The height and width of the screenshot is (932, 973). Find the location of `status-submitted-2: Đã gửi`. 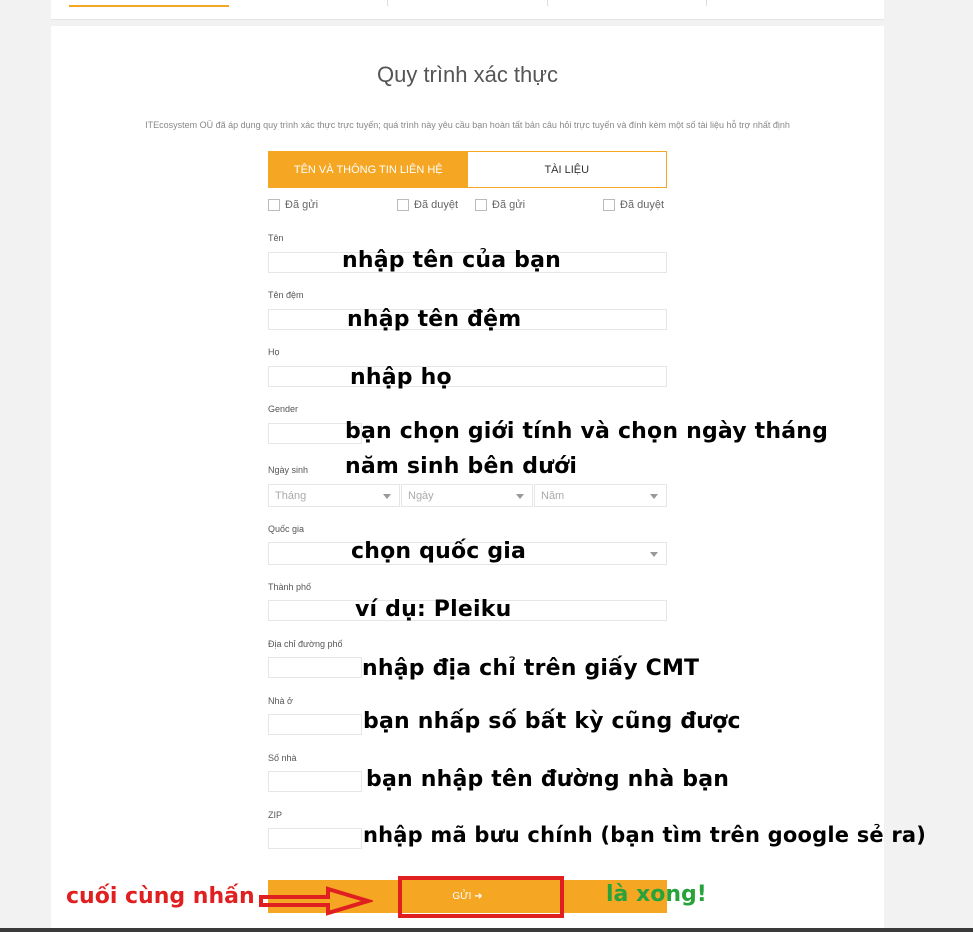

status-submitted-2: Đã gửi is located at coordinates (500, 205).